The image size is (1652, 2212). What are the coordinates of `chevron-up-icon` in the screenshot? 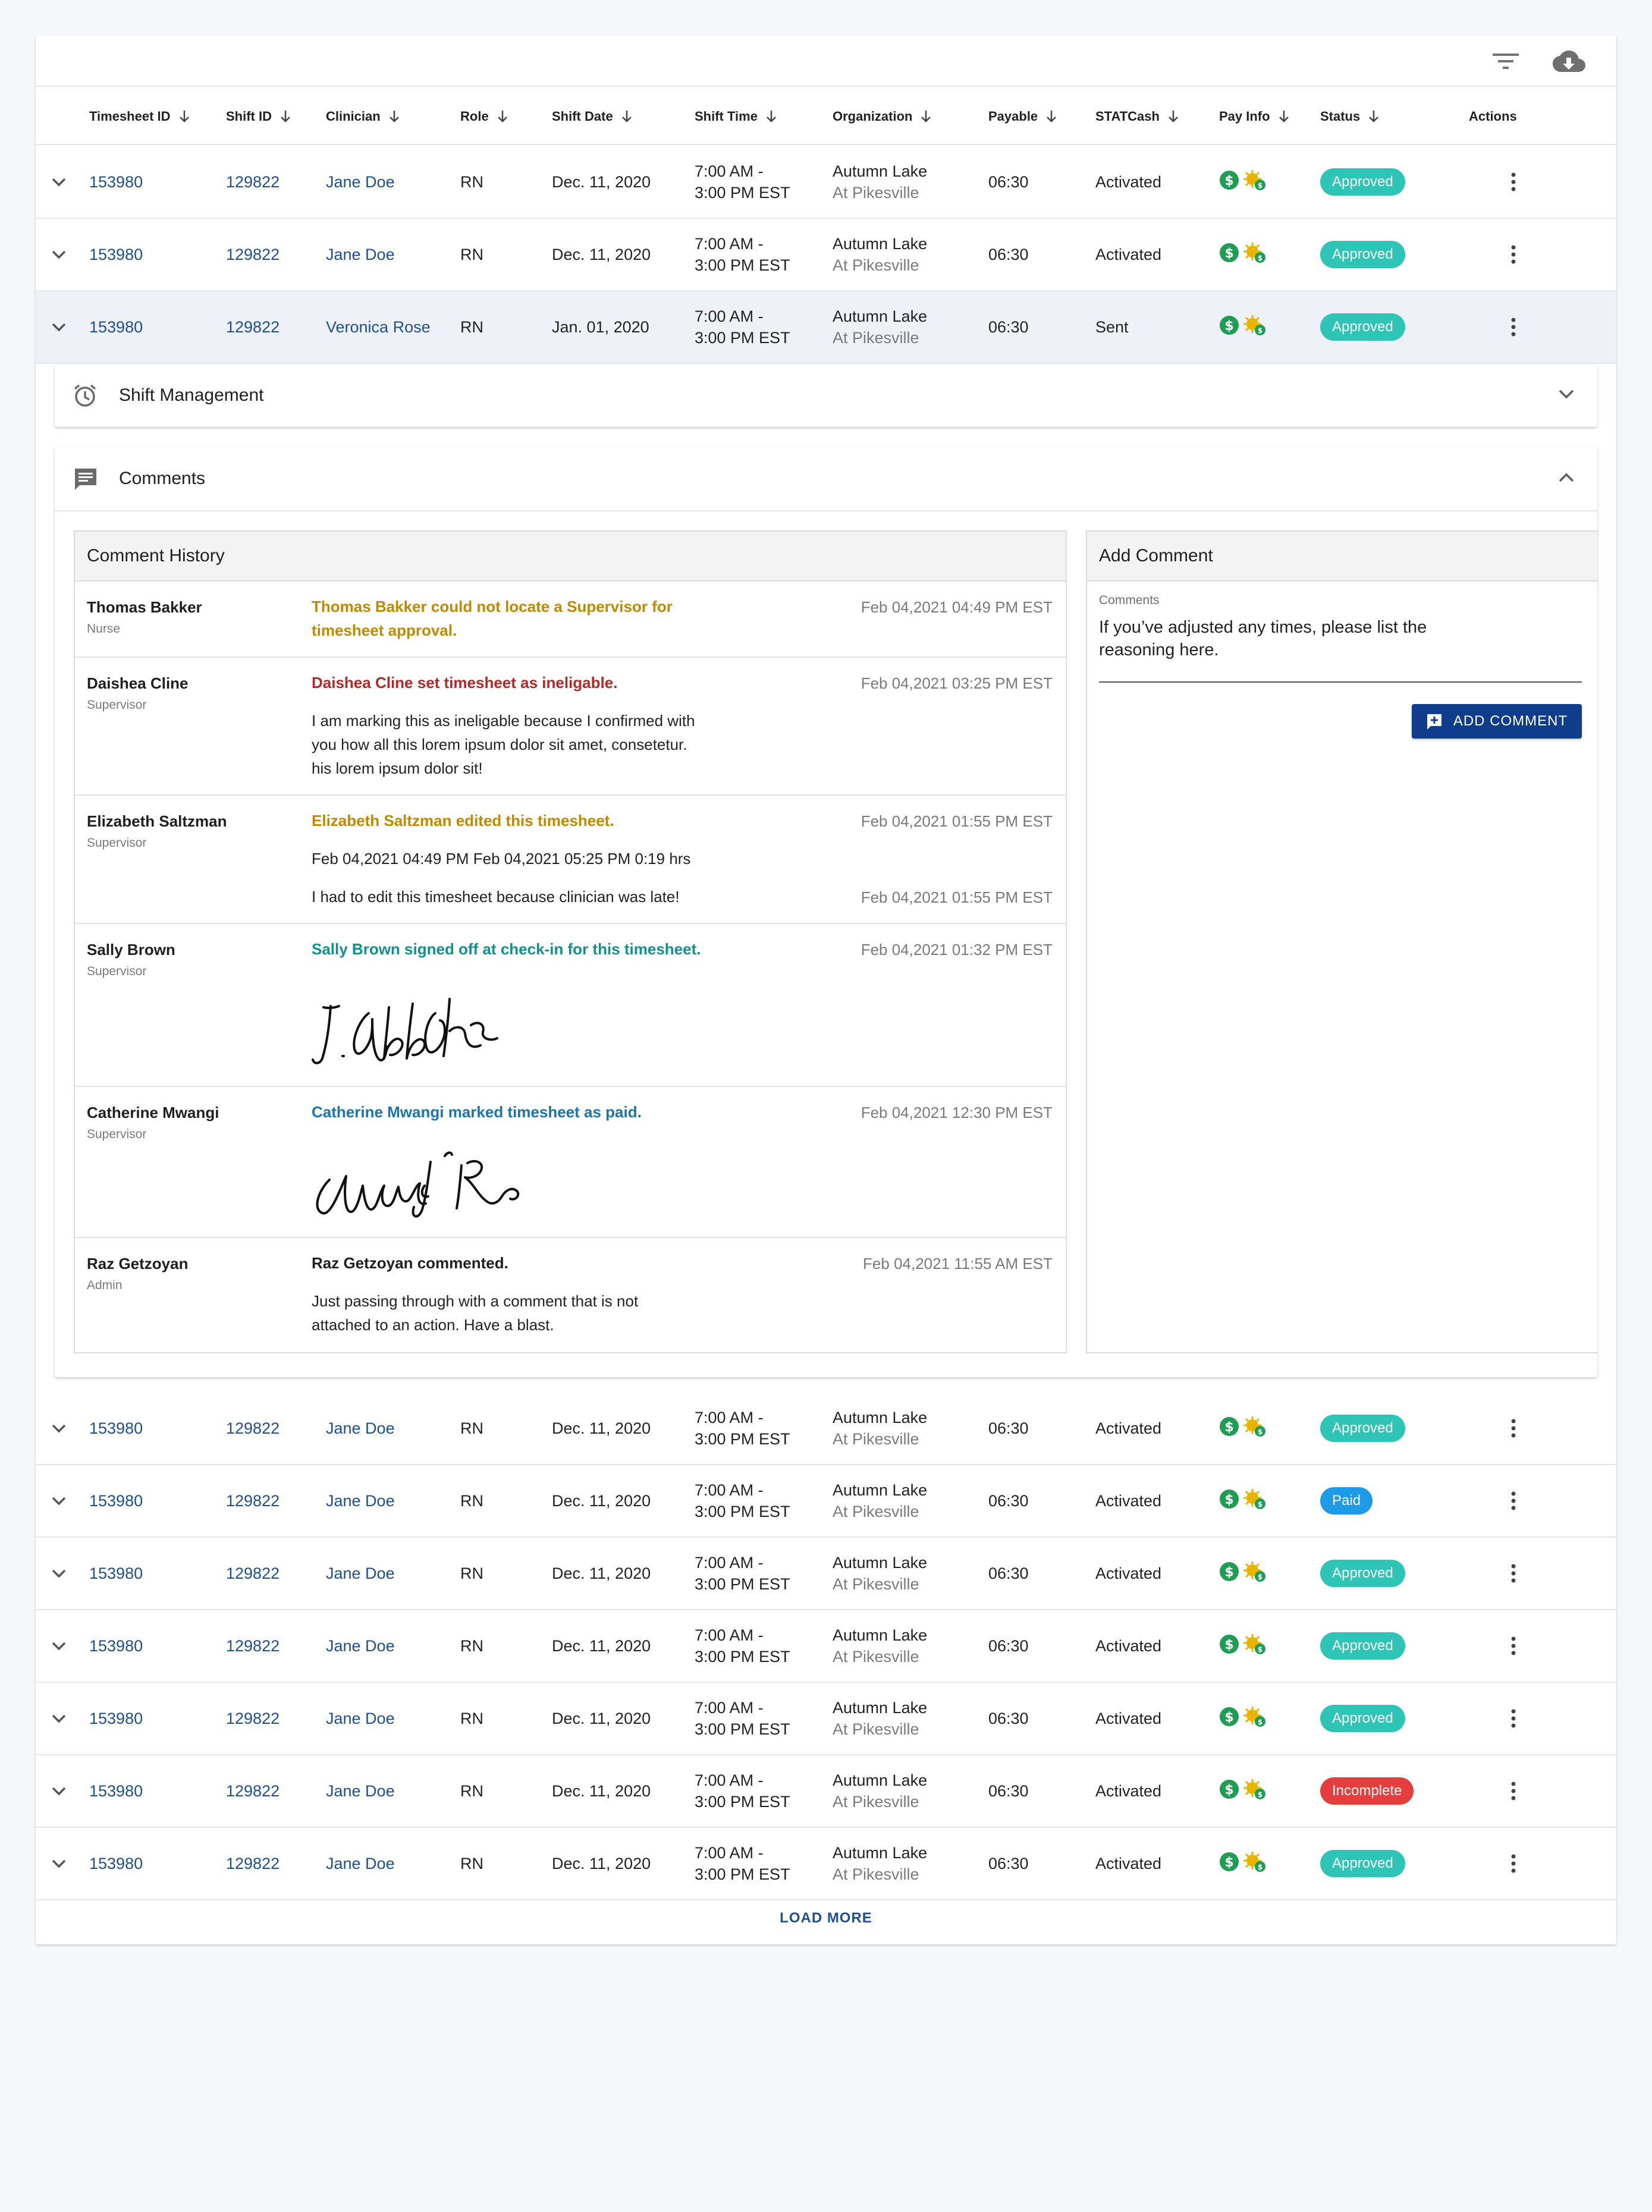 It's located at (1566, 479).